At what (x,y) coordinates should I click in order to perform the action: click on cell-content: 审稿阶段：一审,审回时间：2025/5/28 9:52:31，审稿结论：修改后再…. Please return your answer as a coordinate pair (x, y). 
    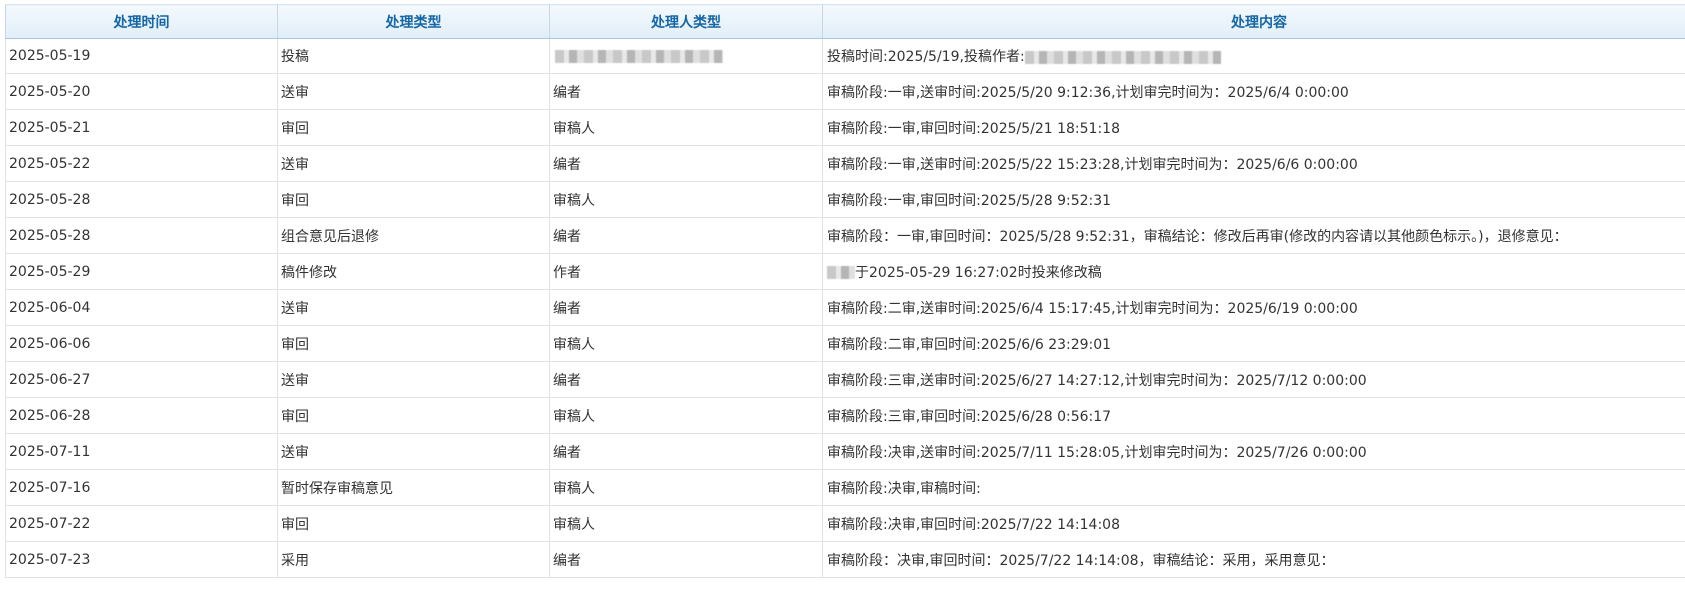
    Looking at the image, I should click on (1253, 235).